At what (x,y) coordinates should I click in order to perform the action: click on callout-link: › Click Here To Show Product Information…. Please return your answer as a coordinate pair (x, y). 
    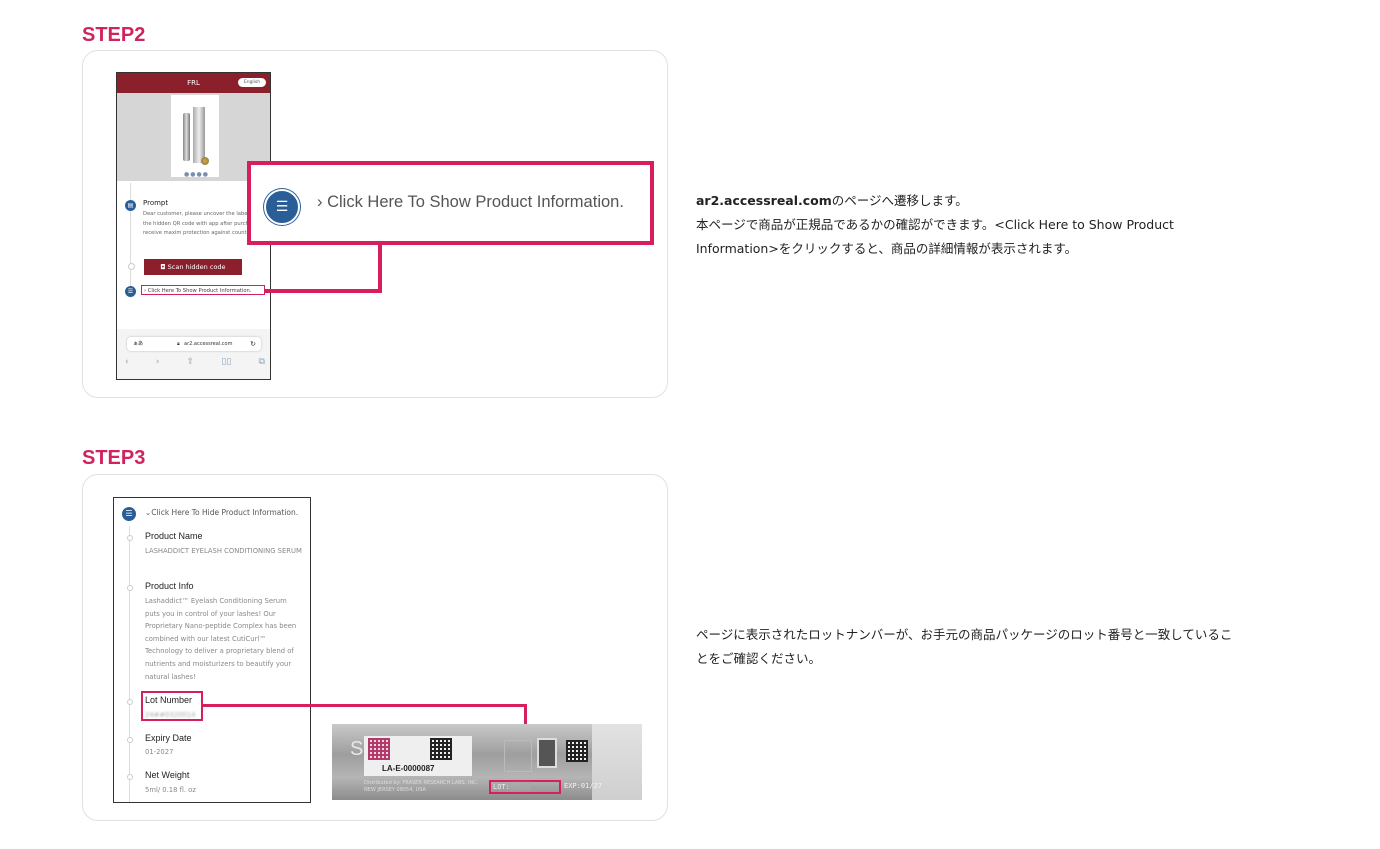
    Looking at the image, I should click on (470, 202).